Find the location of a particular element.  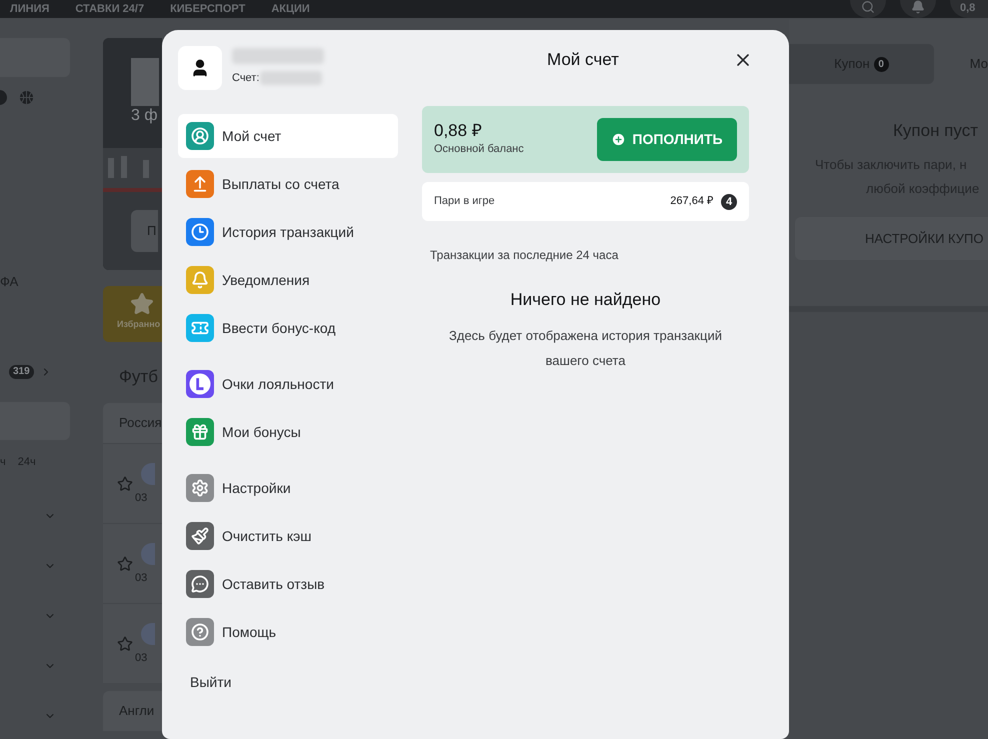

balance-label: Основной баланс is located at coordinates (479, 150).